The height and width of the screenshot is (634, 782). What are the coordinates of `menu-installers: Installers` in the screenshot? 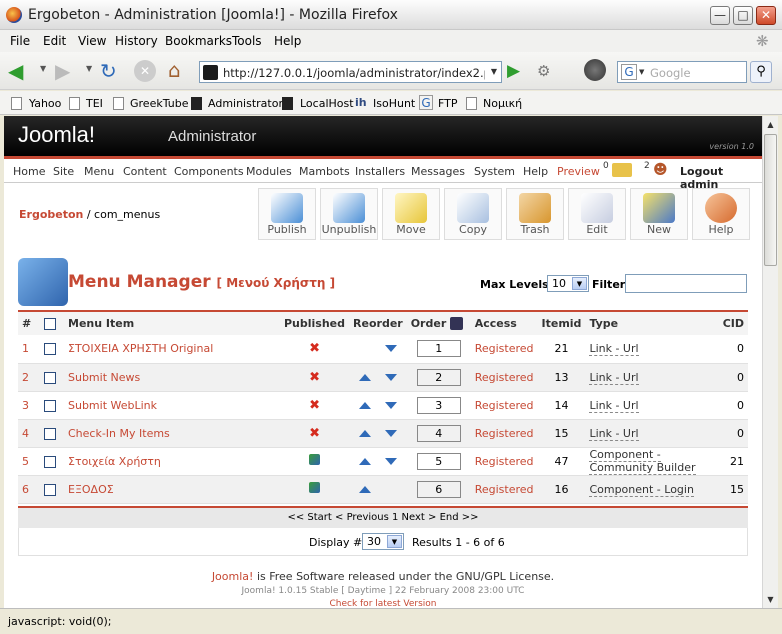 It's located at (380, 171).